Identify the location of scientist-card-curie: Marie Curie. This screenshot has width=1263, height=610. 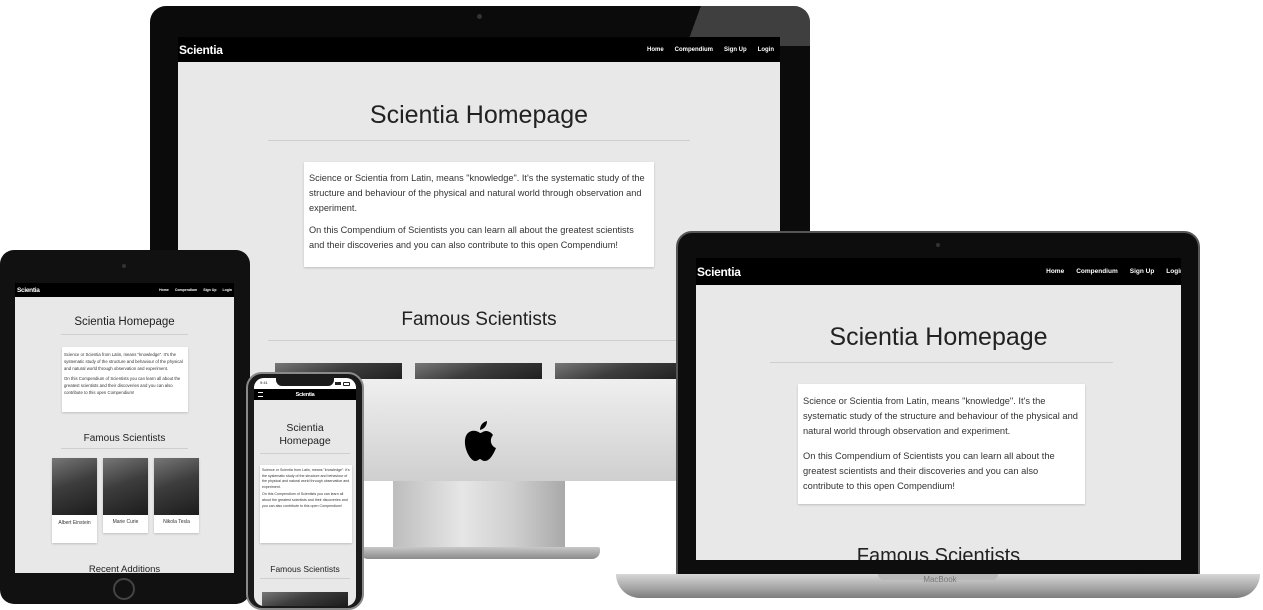
(125, 495).